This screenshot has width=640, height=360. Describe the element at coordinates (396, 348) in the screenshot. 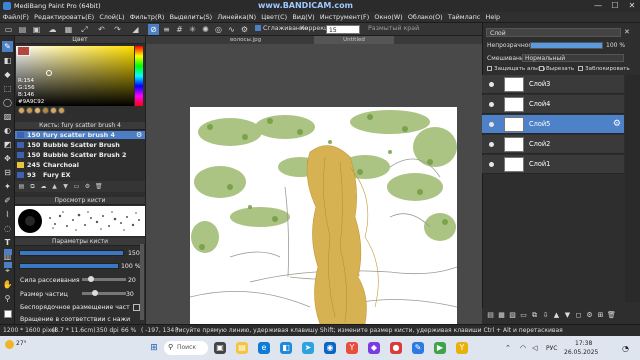

I see `bandicam-icon: ●` at that location.